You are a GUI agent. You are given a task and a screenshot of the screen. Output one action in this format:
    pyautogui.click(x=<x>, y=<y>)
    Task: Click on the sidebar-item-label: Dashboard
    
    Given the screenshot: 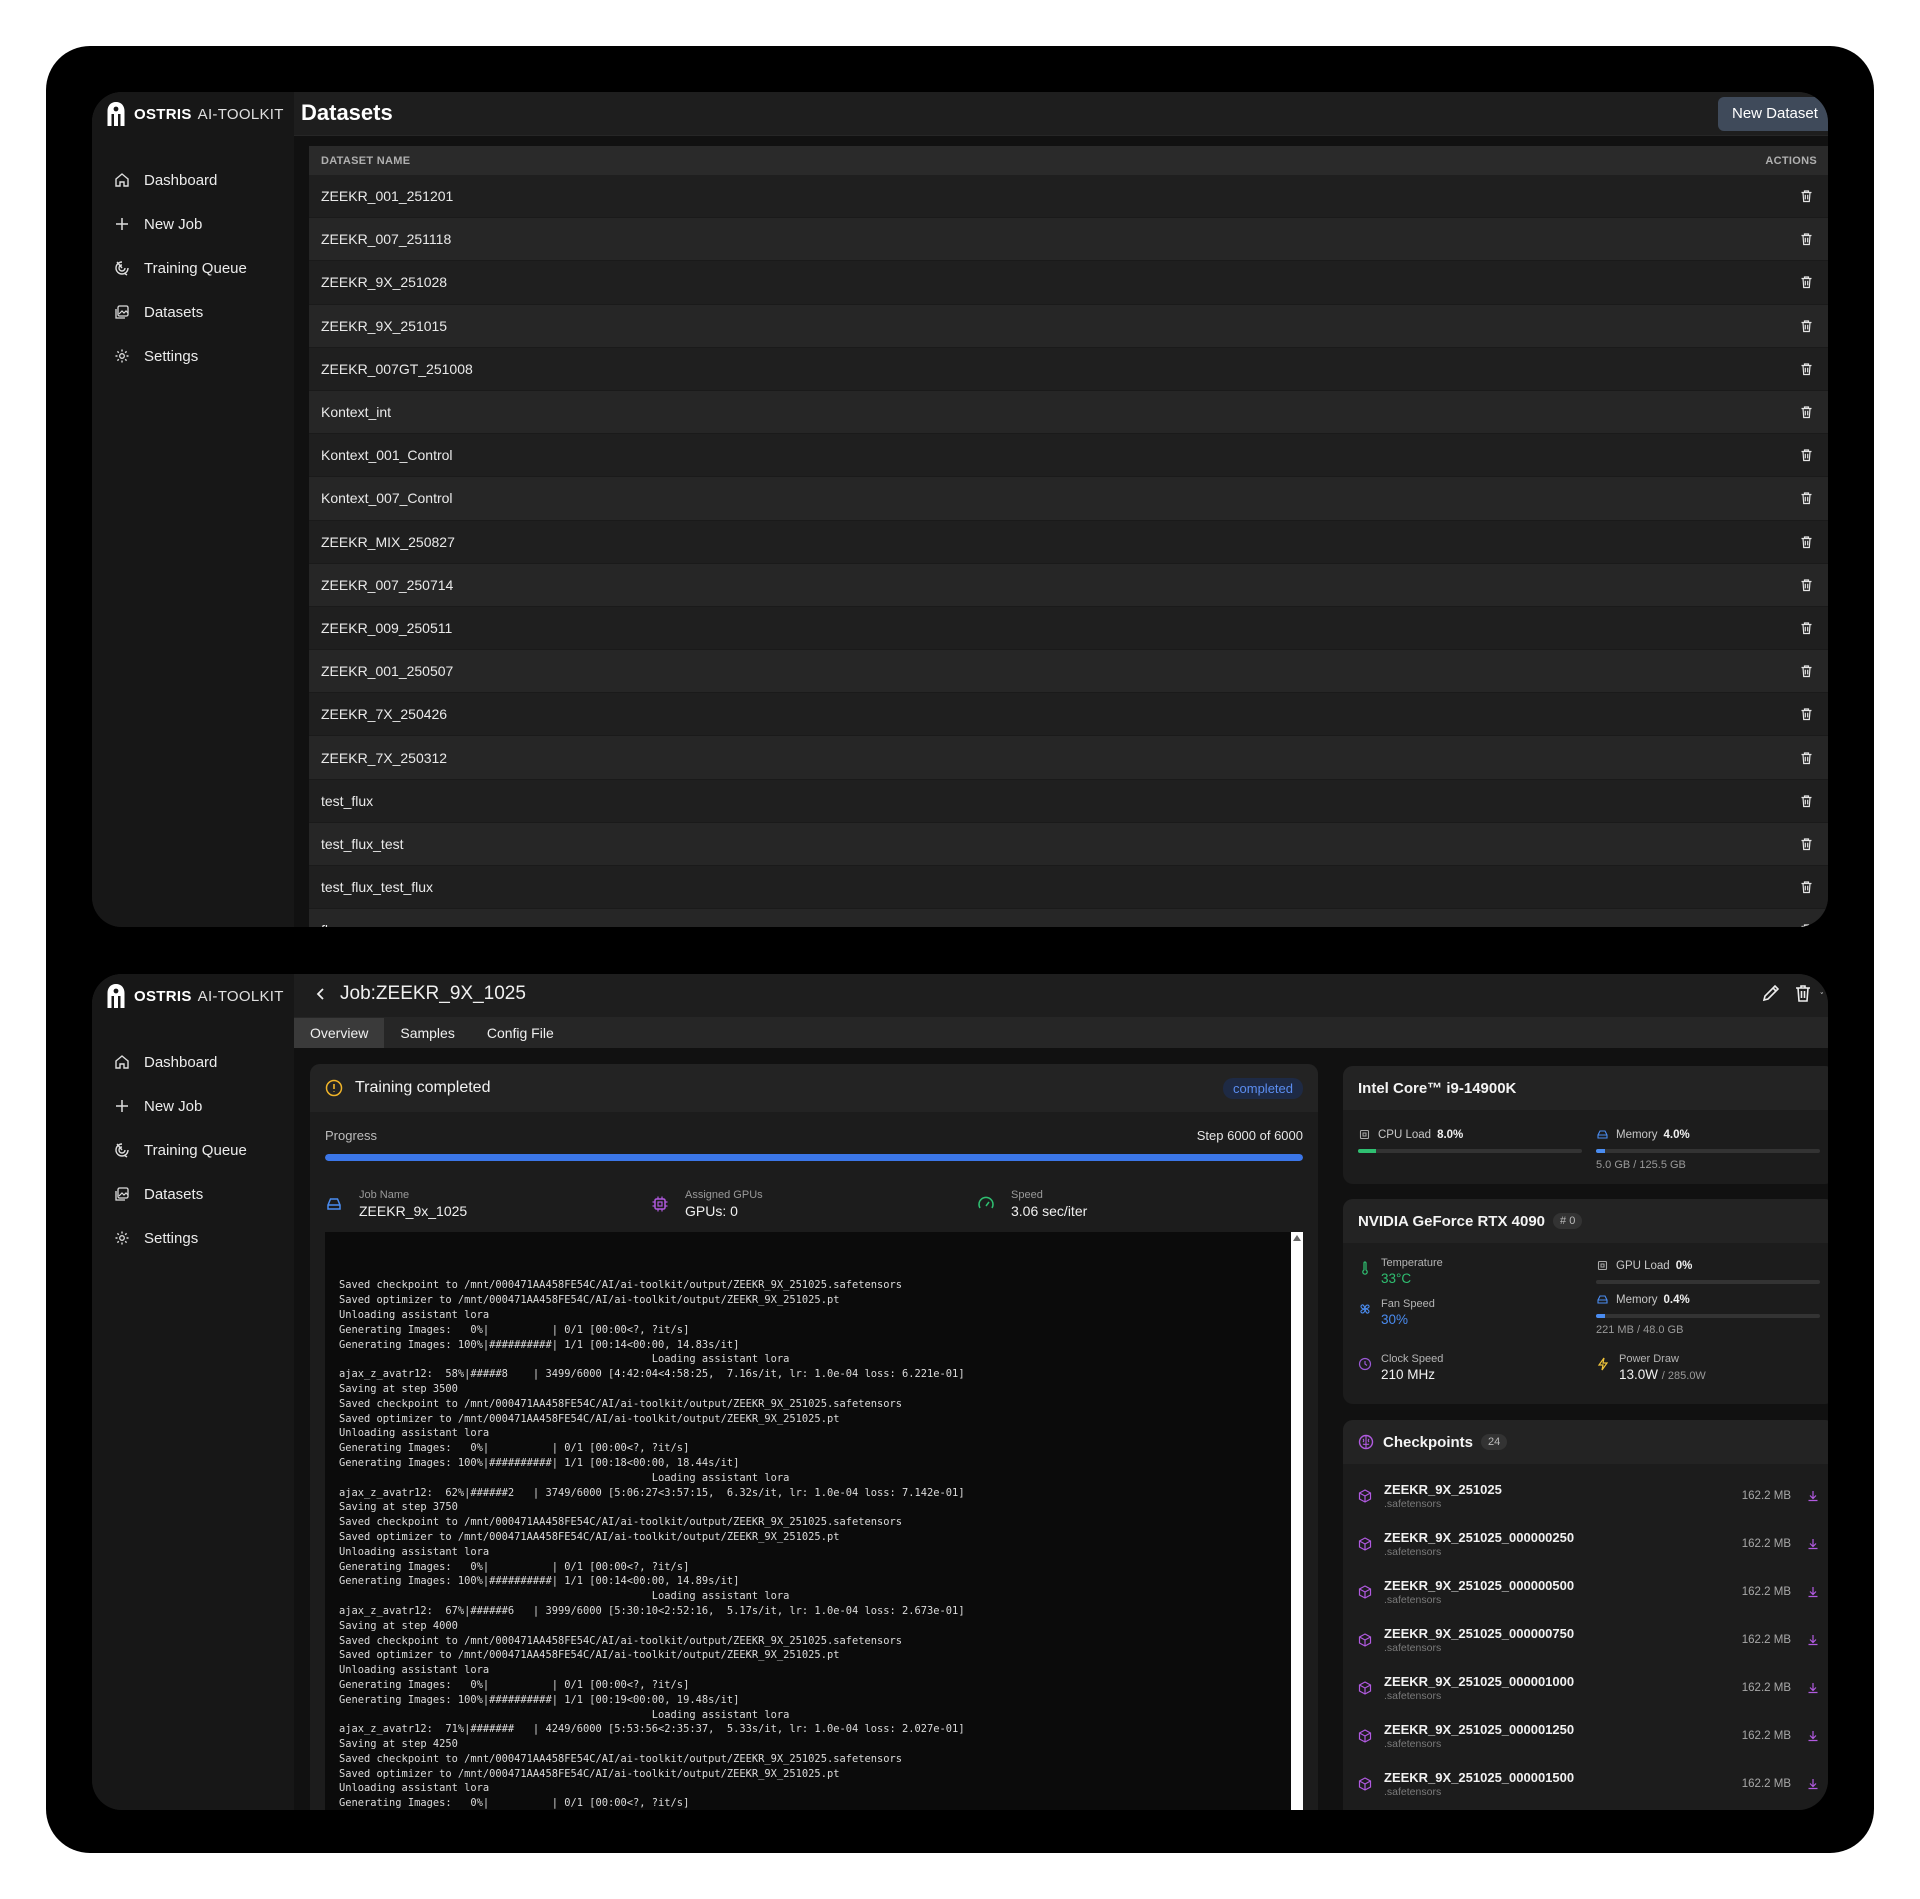 What is the action you would take?
    pyautogui.click(x=181, y=1062)
    